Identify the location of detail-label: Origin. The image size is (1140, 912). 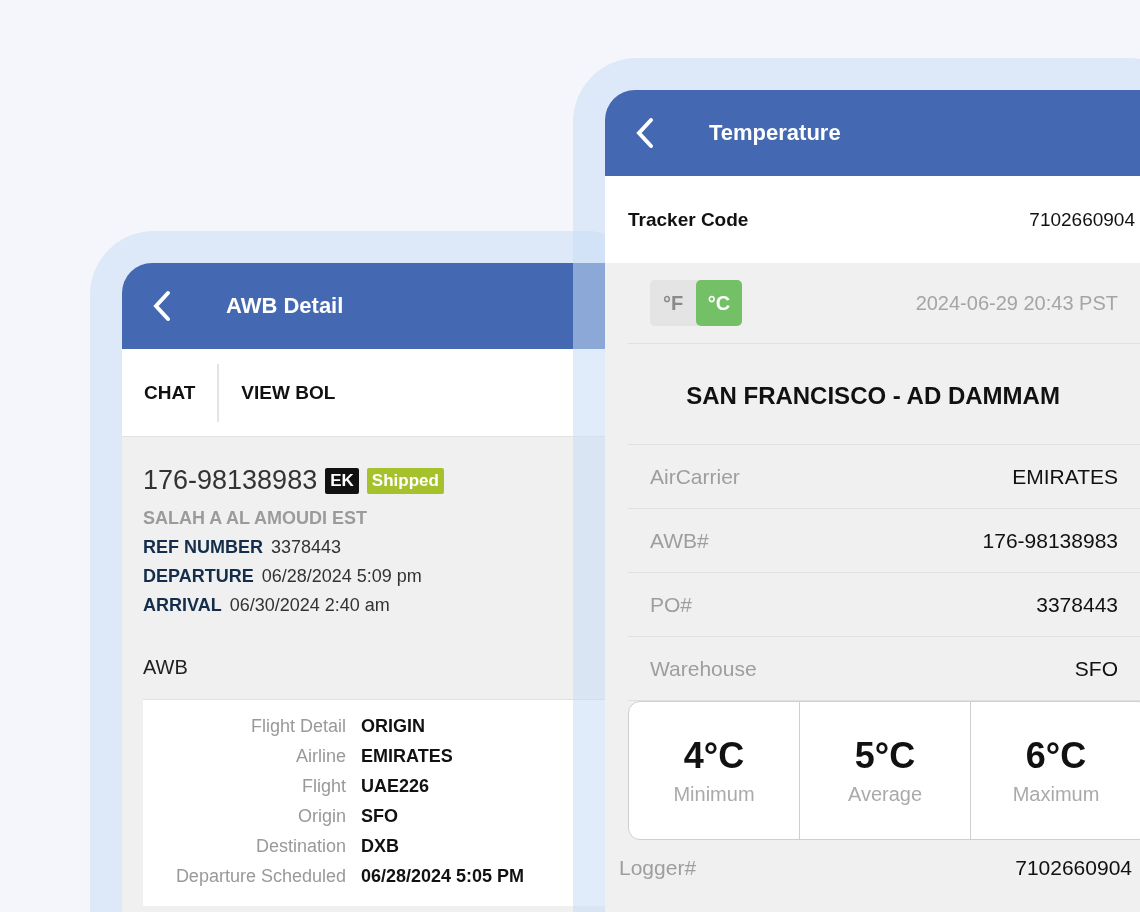
(322, 816).